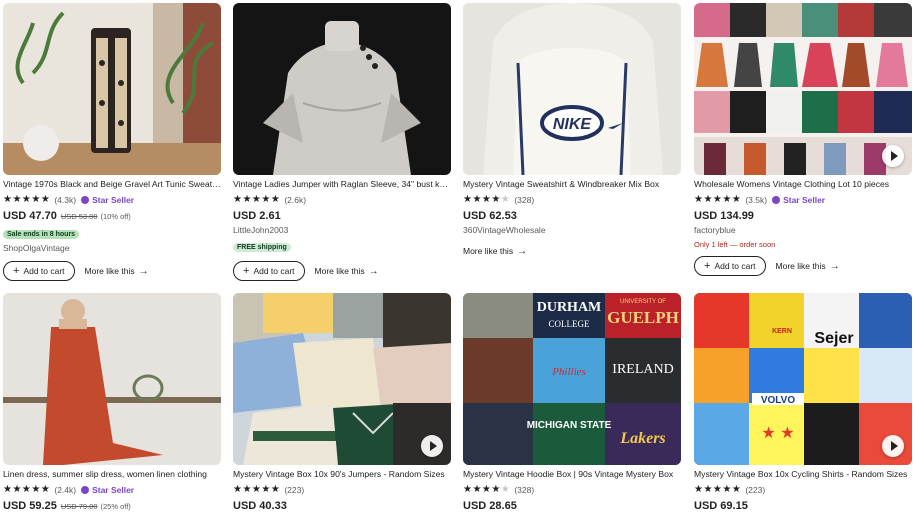 Image resolution: width=915 pixels, height=514 pixels. What do you see at coordinates (572, 489) in the screenshot?
I see `rating: ★★★★★ (328)` at bounding box center [572, 489].